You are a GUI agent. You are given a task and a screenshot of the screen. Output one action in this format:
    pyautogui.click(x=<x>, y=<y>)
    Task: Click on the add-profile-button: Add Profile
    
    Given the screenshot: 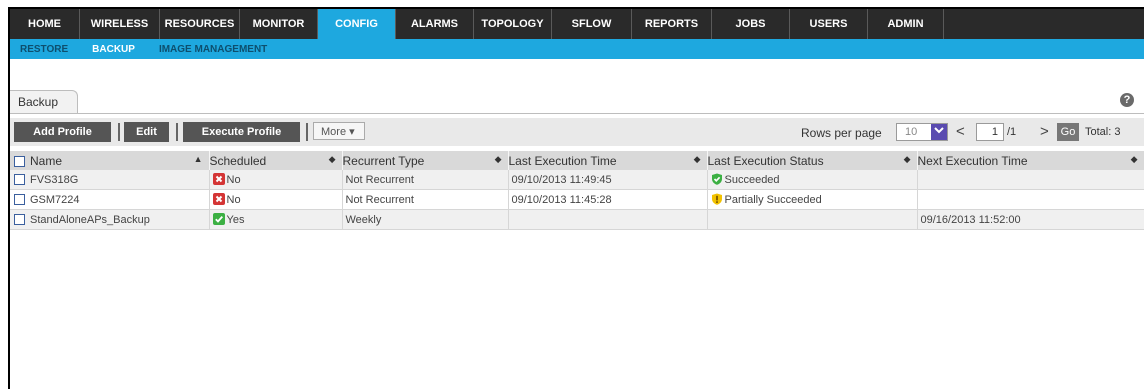 What is the action you would take?
    pyautogui.click(x=62, y=132)
    